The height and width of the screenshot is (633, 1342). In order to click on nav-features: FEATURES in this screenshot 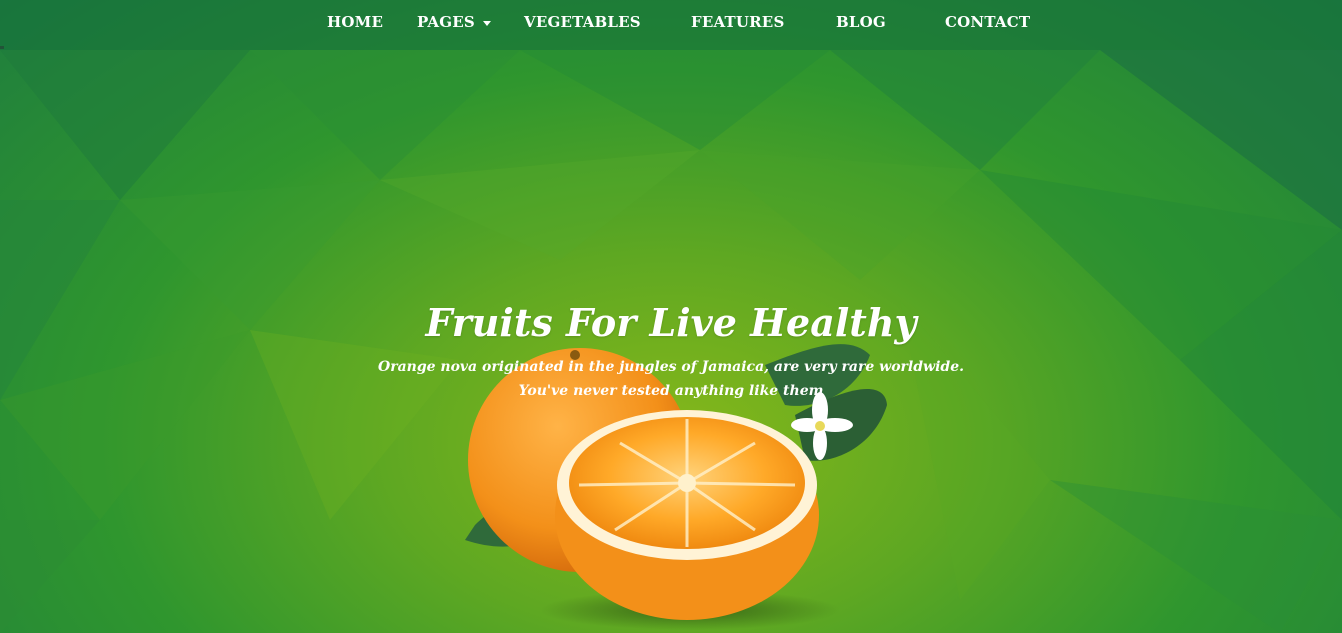, I will do `click(737, 22)`.